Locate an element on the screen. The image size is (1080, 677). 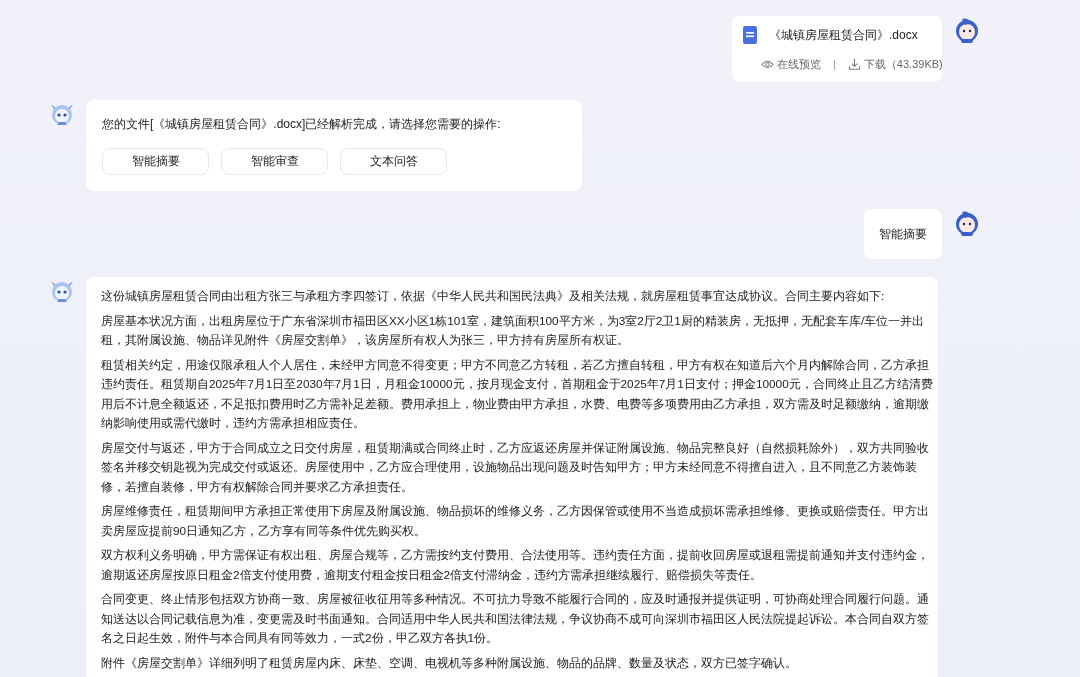
message-text: 您的文件[《城镇房屋租赁合同》.docx]已经解析完成，请选择您需要的操作: is located at coordinates (302, 124).